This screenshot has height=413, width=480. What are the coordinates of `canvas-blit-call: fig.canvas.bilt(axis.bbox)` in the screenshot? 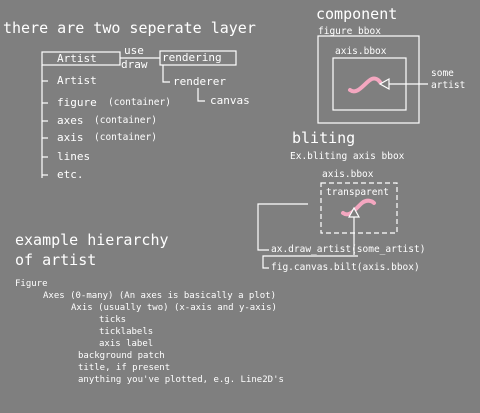 It's located at (345, 267).